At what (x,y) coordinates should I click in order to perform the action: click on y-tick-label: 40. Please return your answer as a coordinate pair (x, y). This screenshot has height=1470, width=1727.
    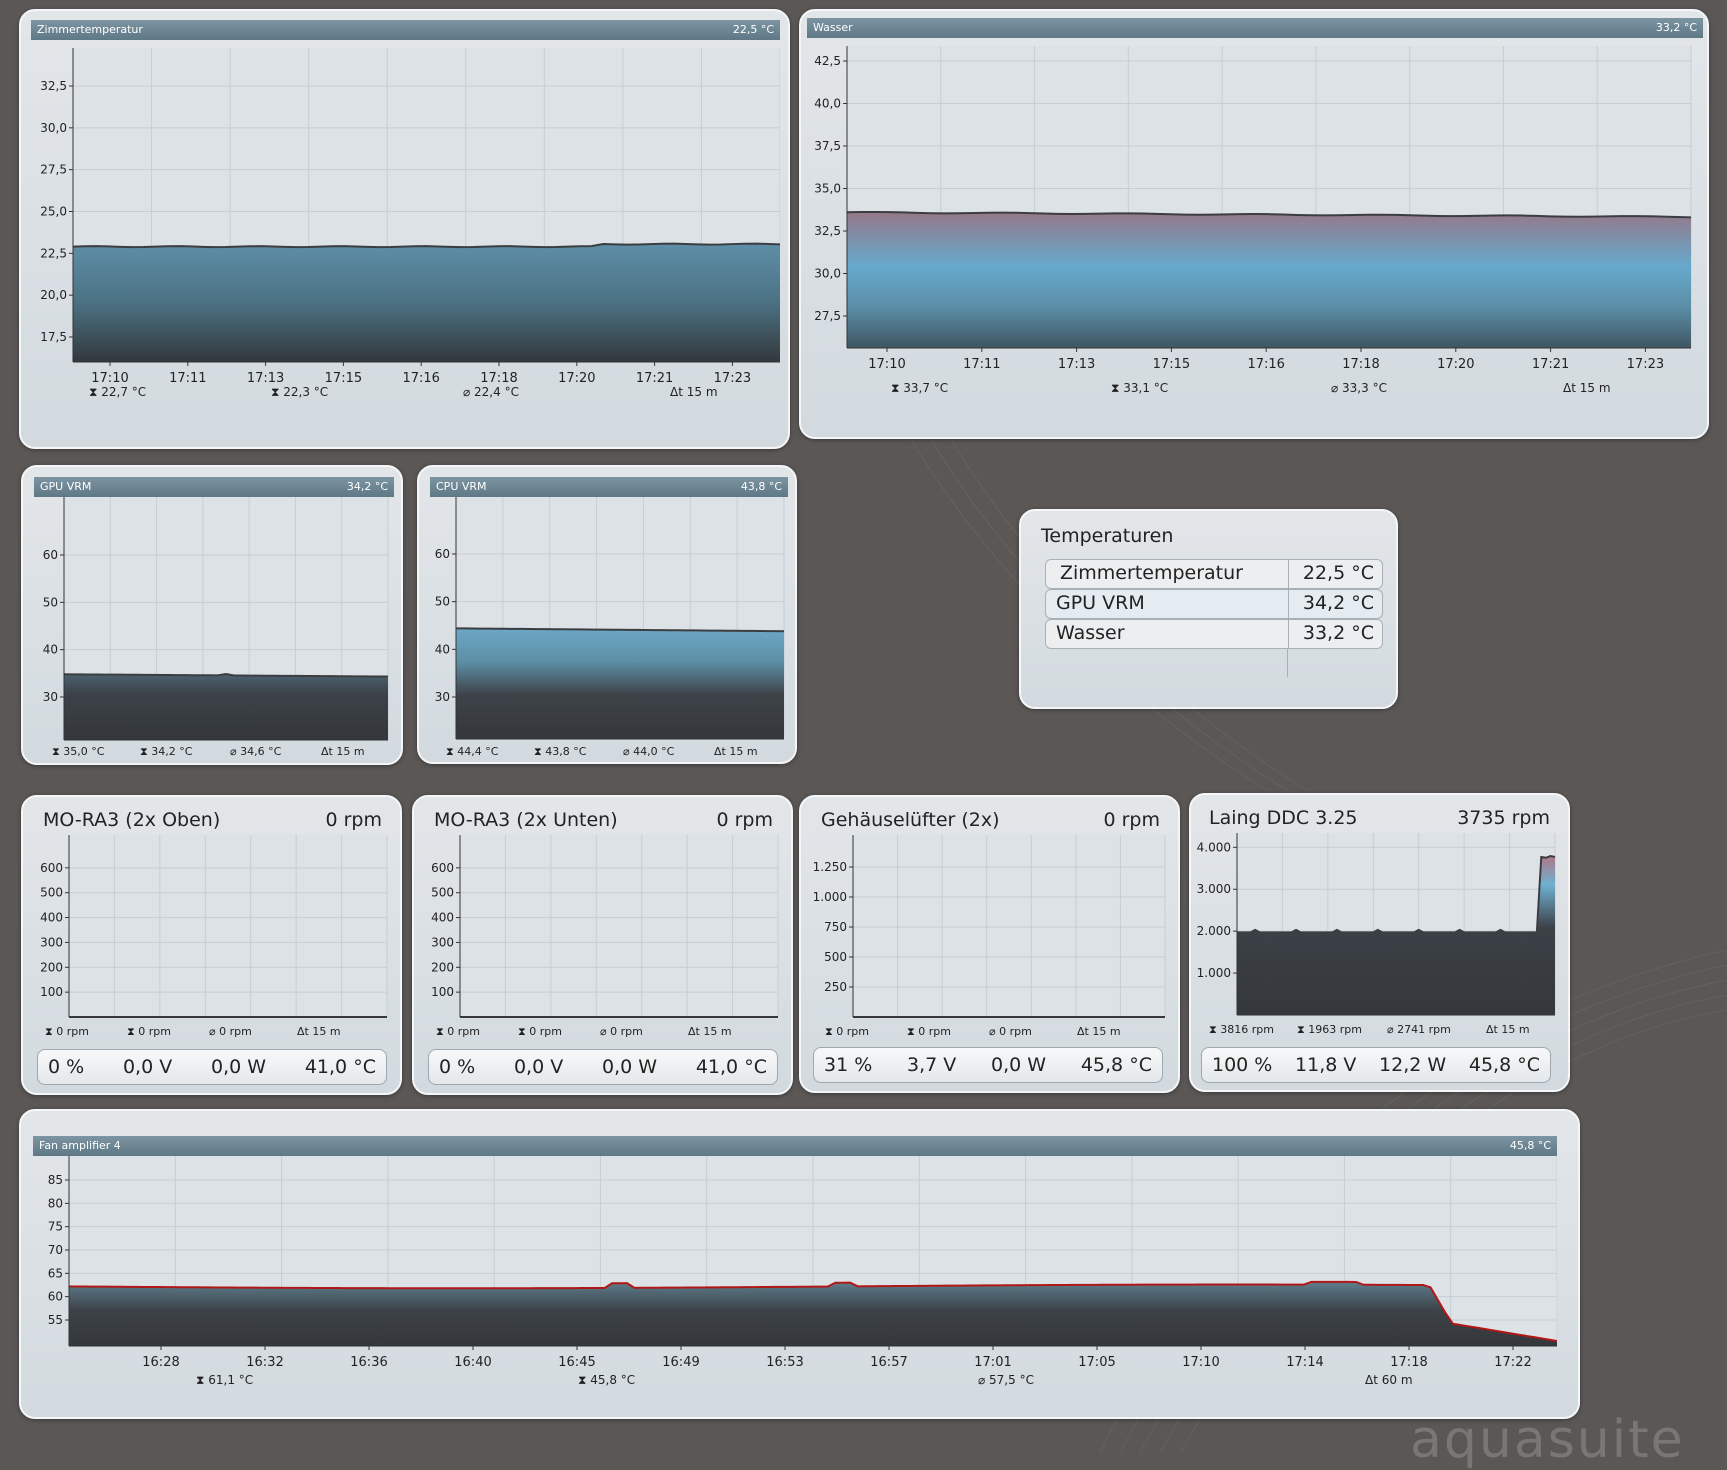
    Looking at the image, I should click on (50, 650).